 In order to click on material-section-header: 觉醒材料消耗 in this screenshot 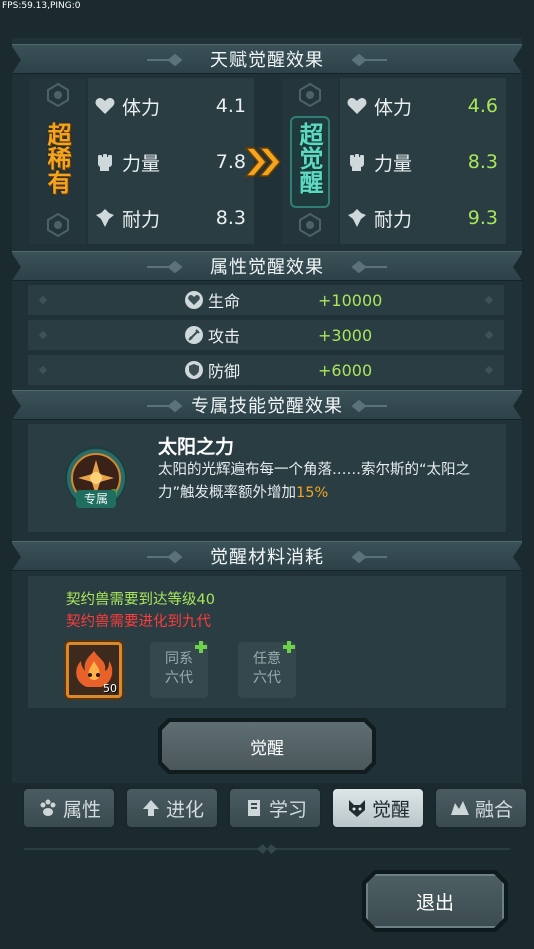, I will do `click(267, 556)`.